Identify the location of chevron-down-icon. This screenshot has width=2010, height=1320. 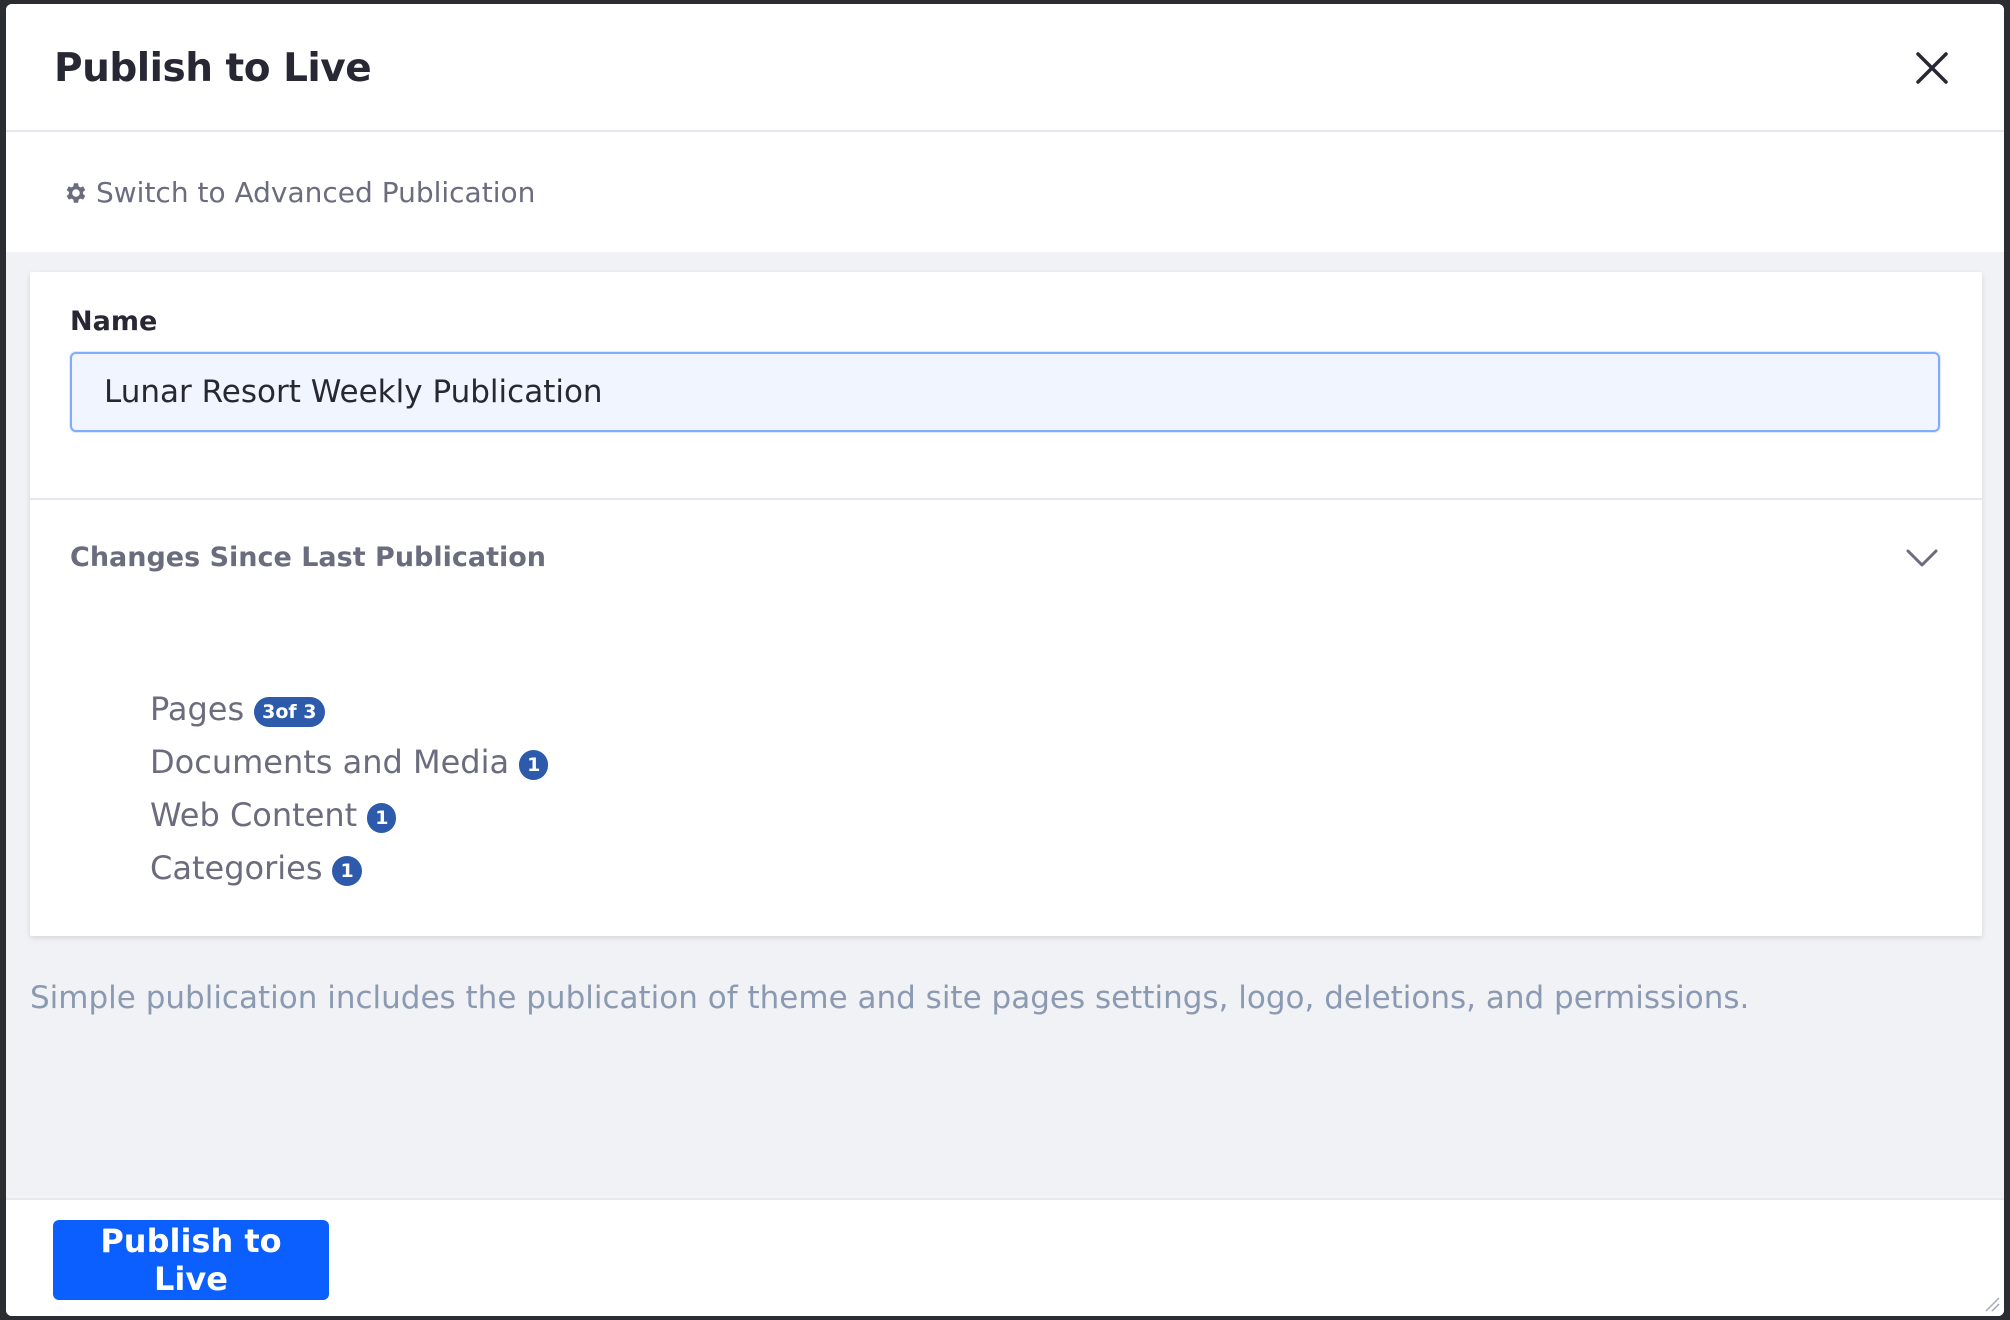
(1922, 558).